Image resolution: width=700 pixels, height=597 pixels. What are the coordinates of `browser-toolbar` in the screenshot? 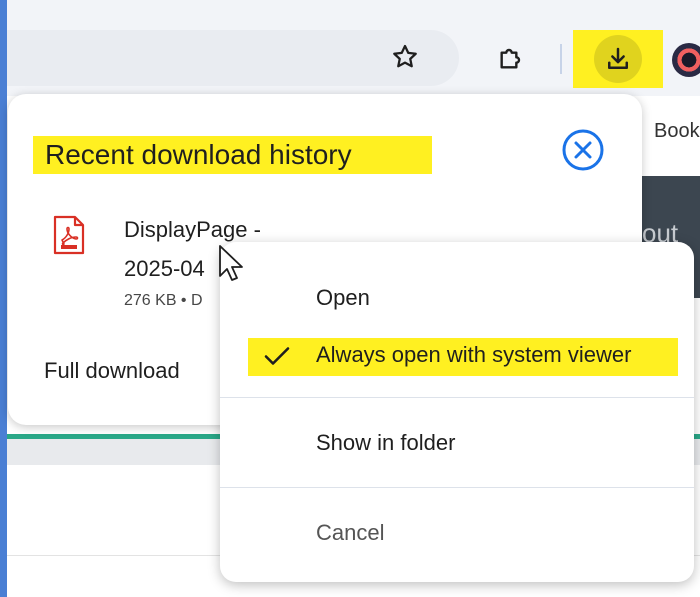 It's located at (353, 59).